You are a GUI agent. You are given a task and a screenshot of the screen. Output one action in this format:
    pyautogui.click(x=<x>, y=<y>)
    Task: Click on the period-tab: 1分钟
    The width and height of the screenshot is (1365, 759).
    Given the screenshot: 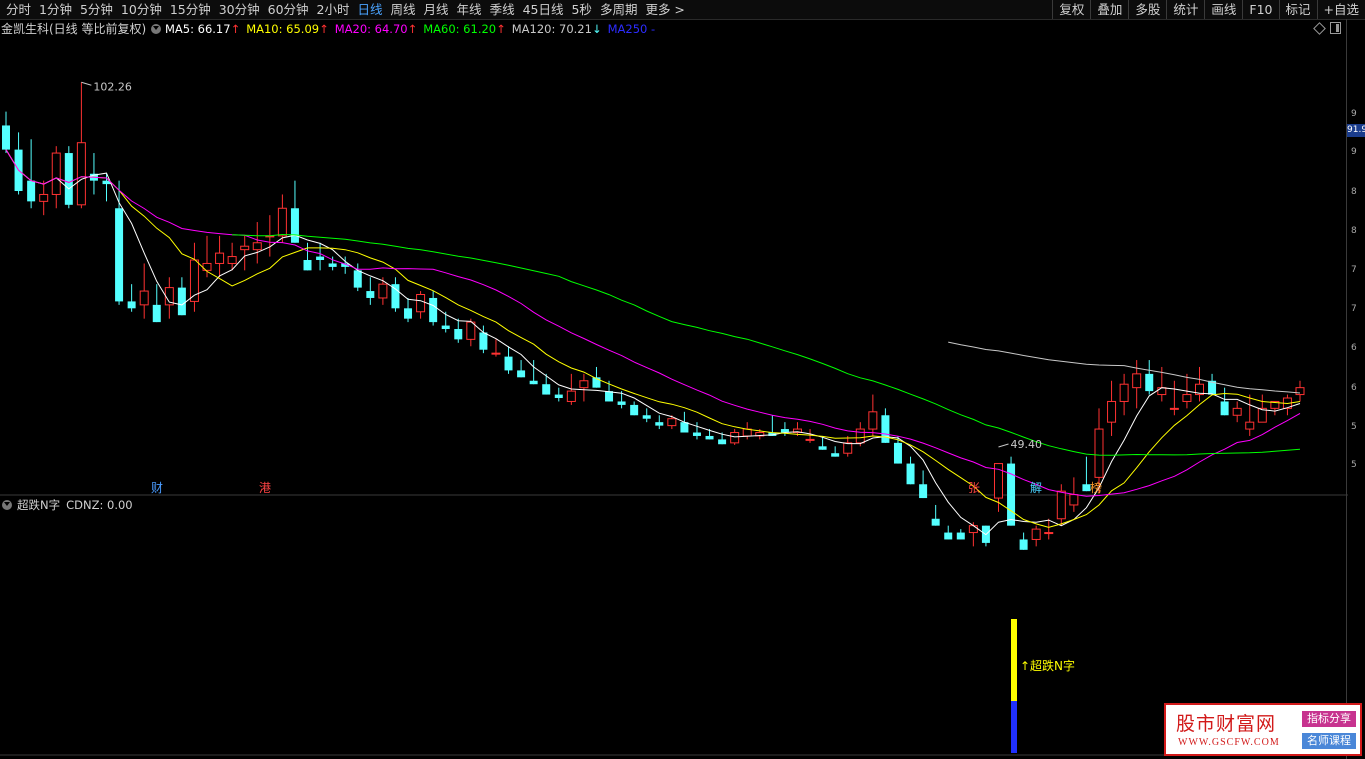 What is the action you would take?
    pyautogui.click(x=55, y=9)
    